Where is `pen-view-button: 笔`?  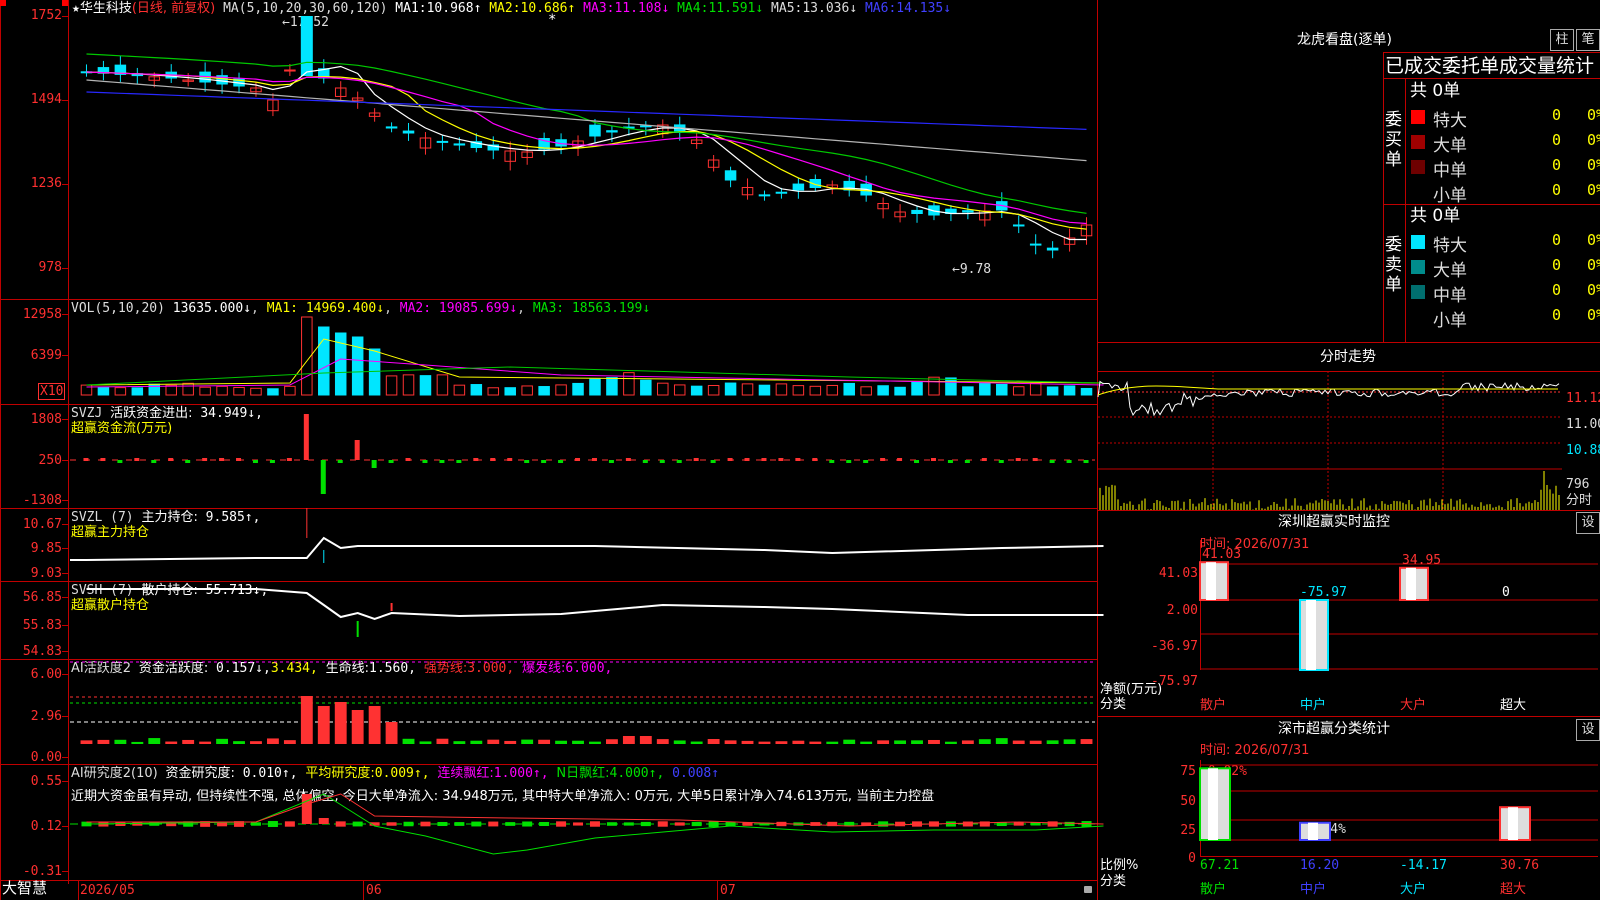
pen-view-button: 笔 is located at coordinates (1588, 40).